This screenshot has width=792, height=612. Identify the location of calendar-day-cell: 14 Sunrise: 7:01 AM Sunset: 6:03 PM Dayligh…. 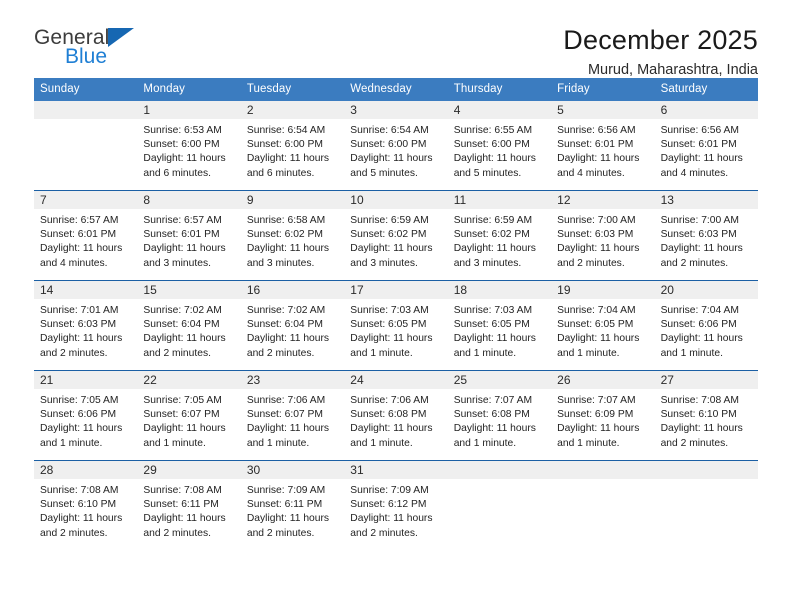
(86, 325).